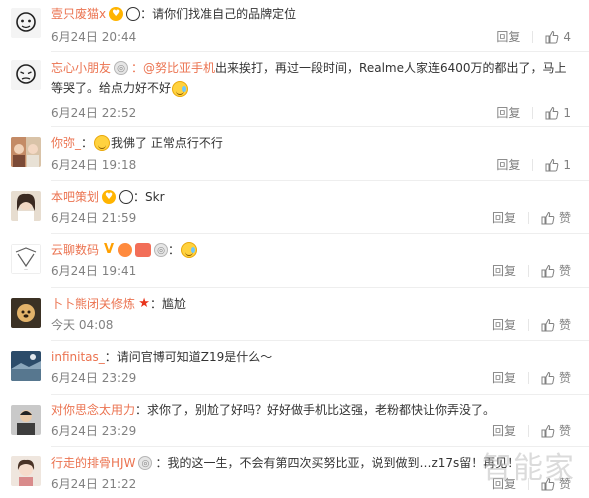 This screenshot has height=498, width=589. What do you see at coordinates (94, 218) in the screenshot?
I see `comment-date: 6月24日 21:59` at bounding box center [94, 218].